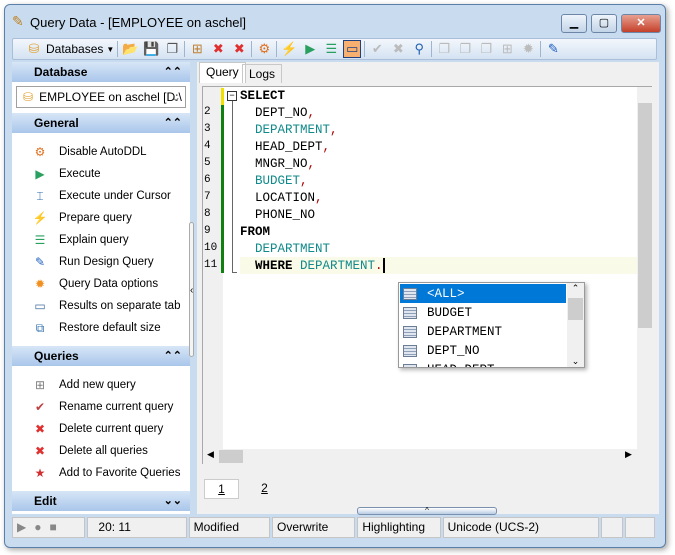 This screenshot has width=675, height=555. What do you see at coordinates (483, 350) in the screenshot?
I see `autocomplete-item: DEPT_NO` at bounding box center [483, 350].